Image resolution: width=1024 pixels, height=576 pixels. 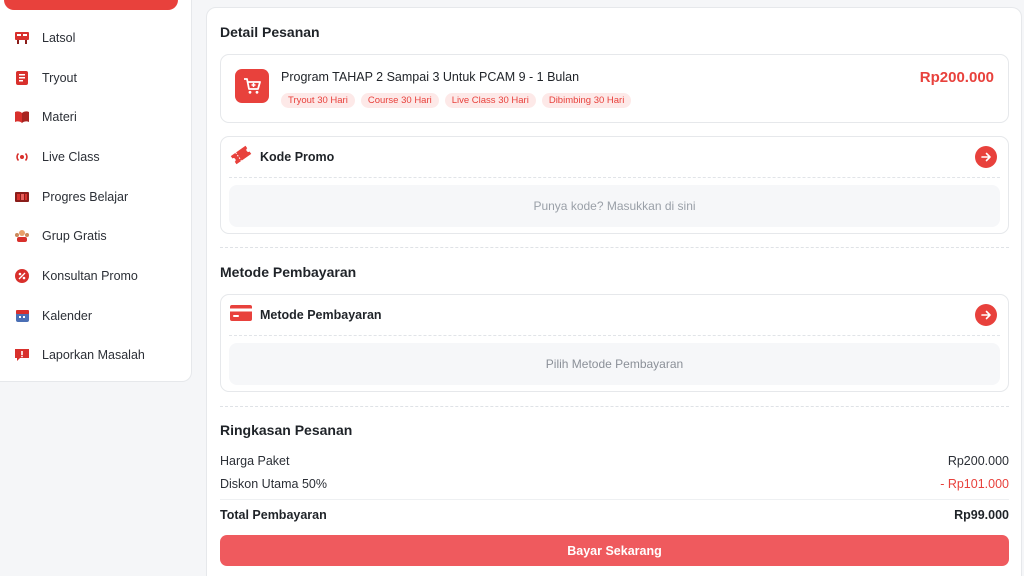 What do you see at coordinates (22, 316) in the screenshot?
I see `calendar-icon` at bounding box center [22, 316].